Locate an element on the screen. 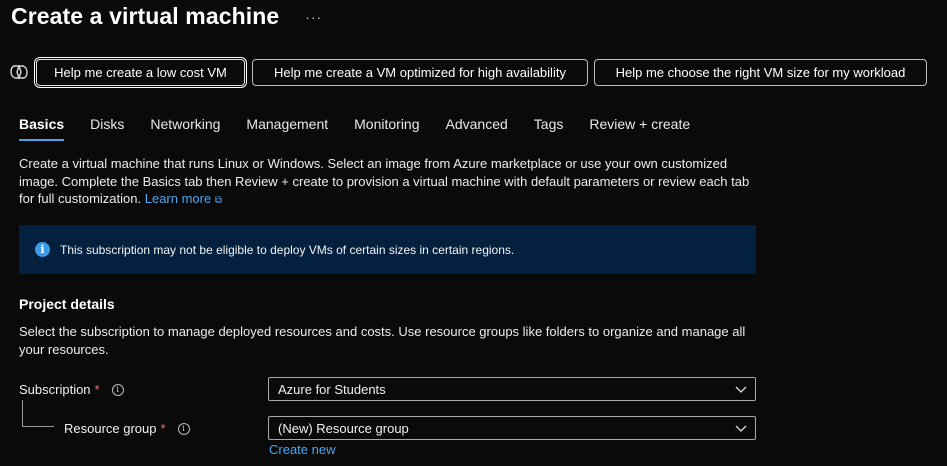  info-icon: i is located at coordinates (42, 249).